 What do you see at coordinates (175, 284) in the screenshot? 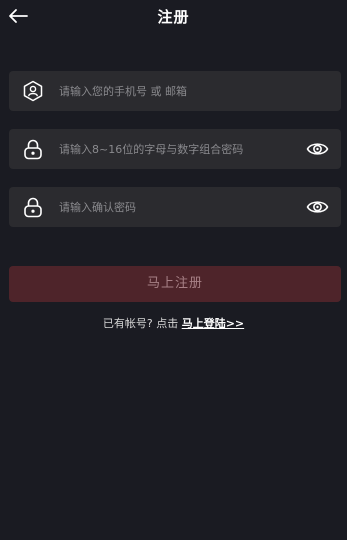
I see `register-button: 马上注册` at bounding box center [175, 284].